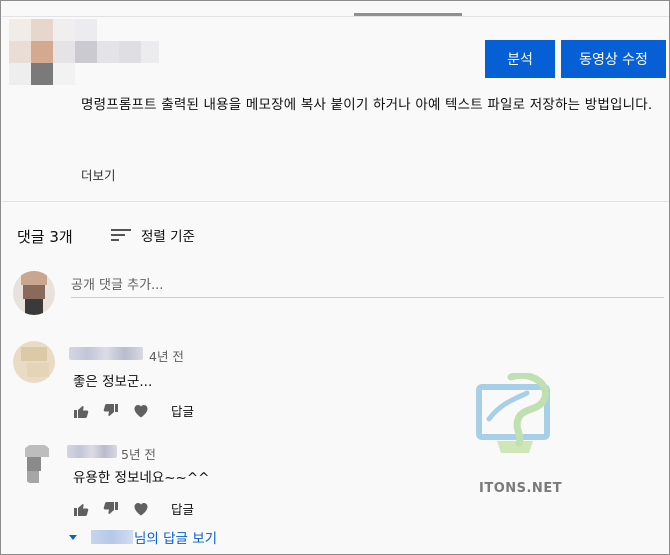  Describe the element at coordinates (138, 453) in the screenshot. I see `comment-time: 5년 전` at that location.